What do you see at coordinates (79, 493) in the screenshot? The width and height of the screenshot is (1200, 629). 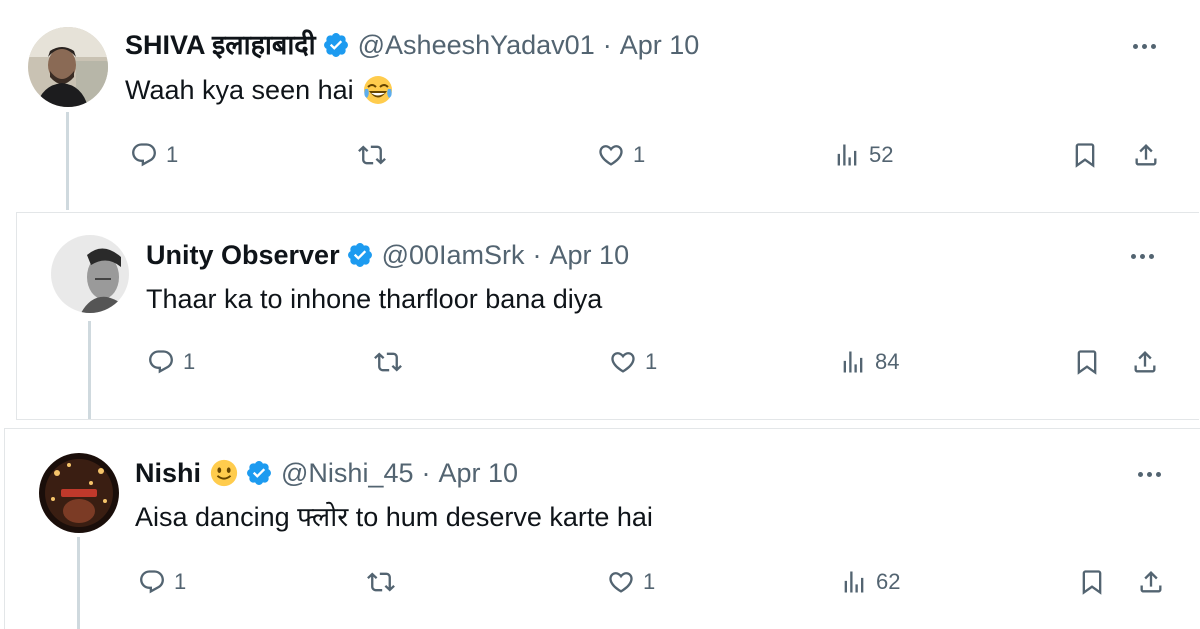 I see `avatar-nishi` at bounding box center [79, 493].